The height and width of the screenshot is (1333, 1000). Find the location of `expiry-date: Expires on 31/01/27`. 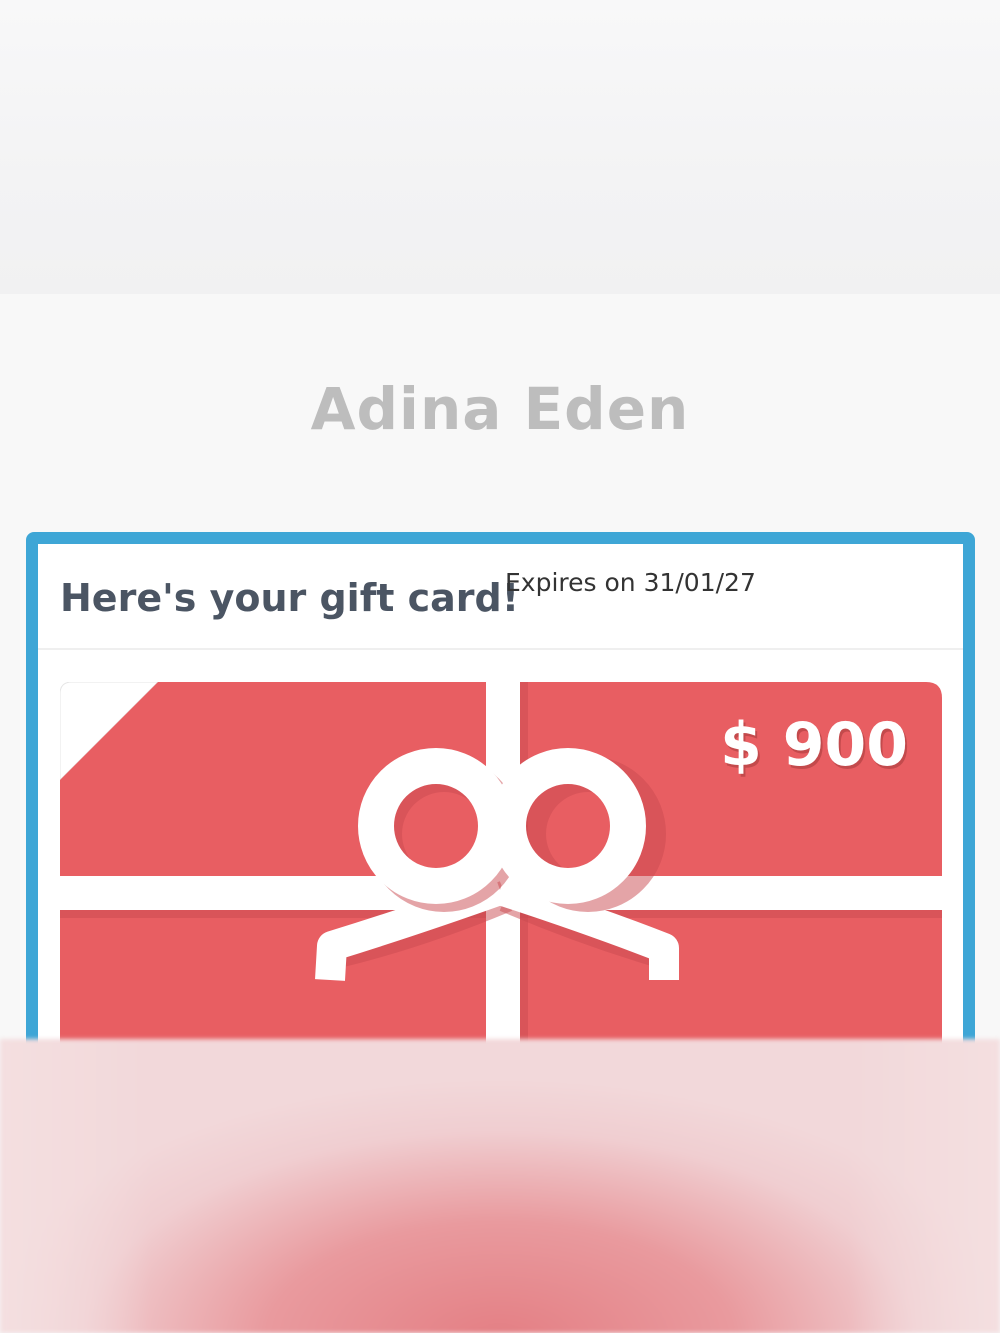

expiry-date: Expires on 31/01/27 is located at coordinates (630, 582).